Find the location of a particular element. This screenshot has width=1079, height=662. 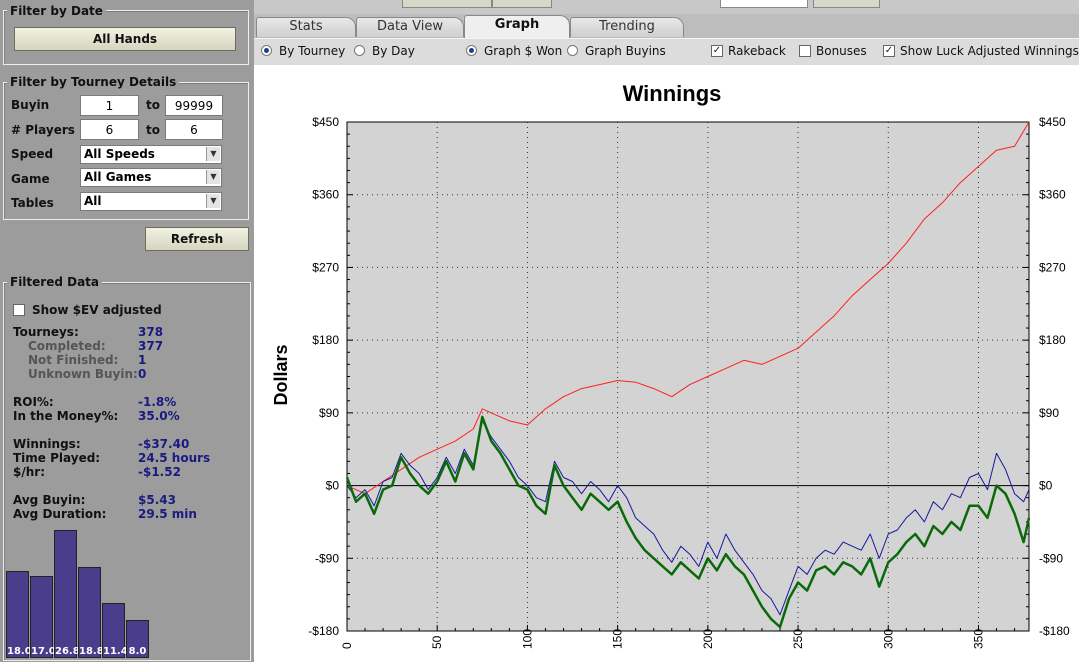

histogram-bar: 26.8 is located at coordinates (67, 594).